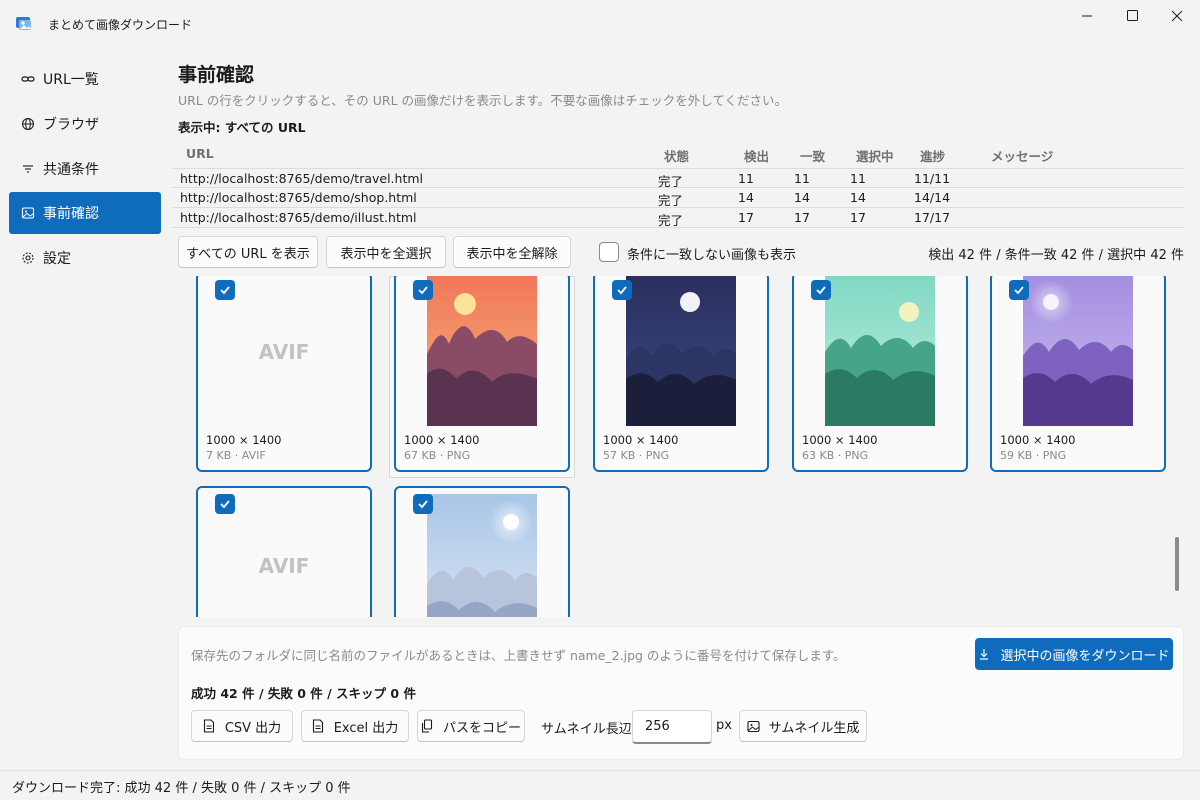 This screenshot has width=1200, height=800. I want to click on download-selected-label: 選択中の画像をダウンロード, so click(1085, 656).